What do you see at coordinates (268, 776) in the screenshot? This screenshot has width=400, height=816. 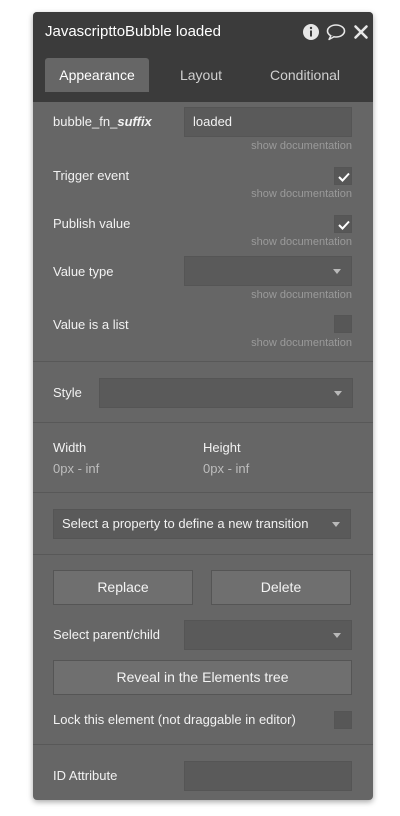 I see `id-attribute-input` at bounding box center [268, 776].